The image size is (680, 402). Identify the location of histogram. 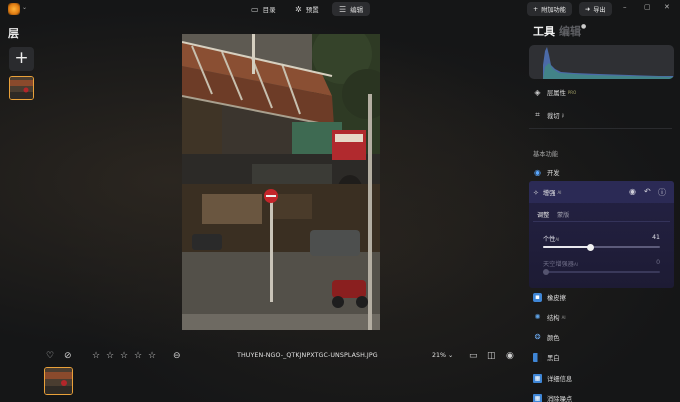
(601, 62).